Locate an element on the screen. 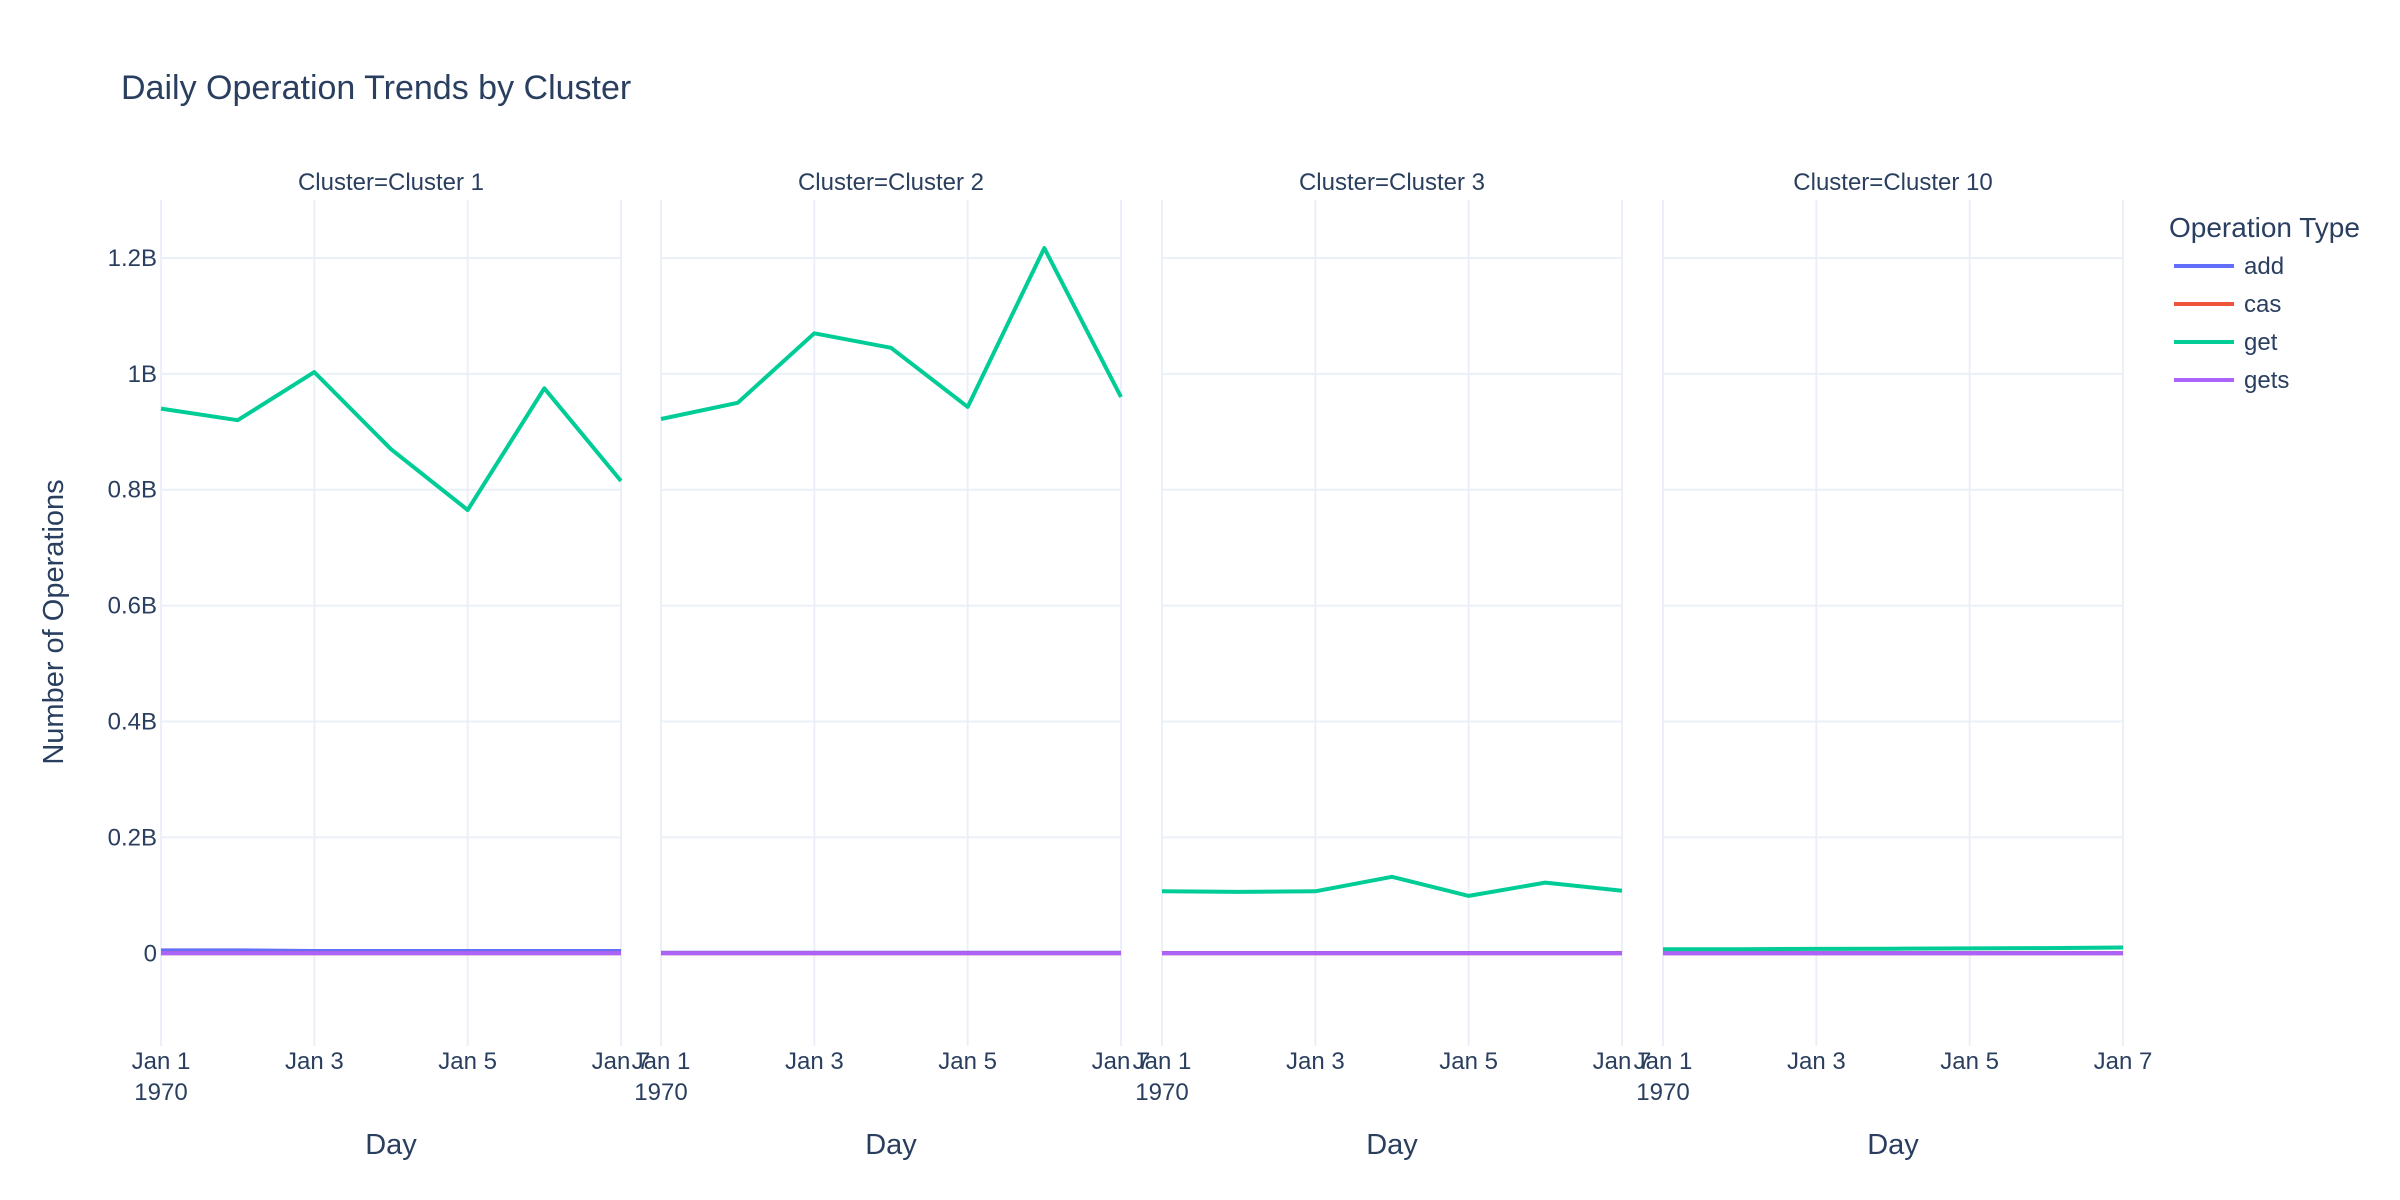 This screenshot has width=2400, height=1200. y-tick-label: 0.6B is located at coordinates (132, 606).